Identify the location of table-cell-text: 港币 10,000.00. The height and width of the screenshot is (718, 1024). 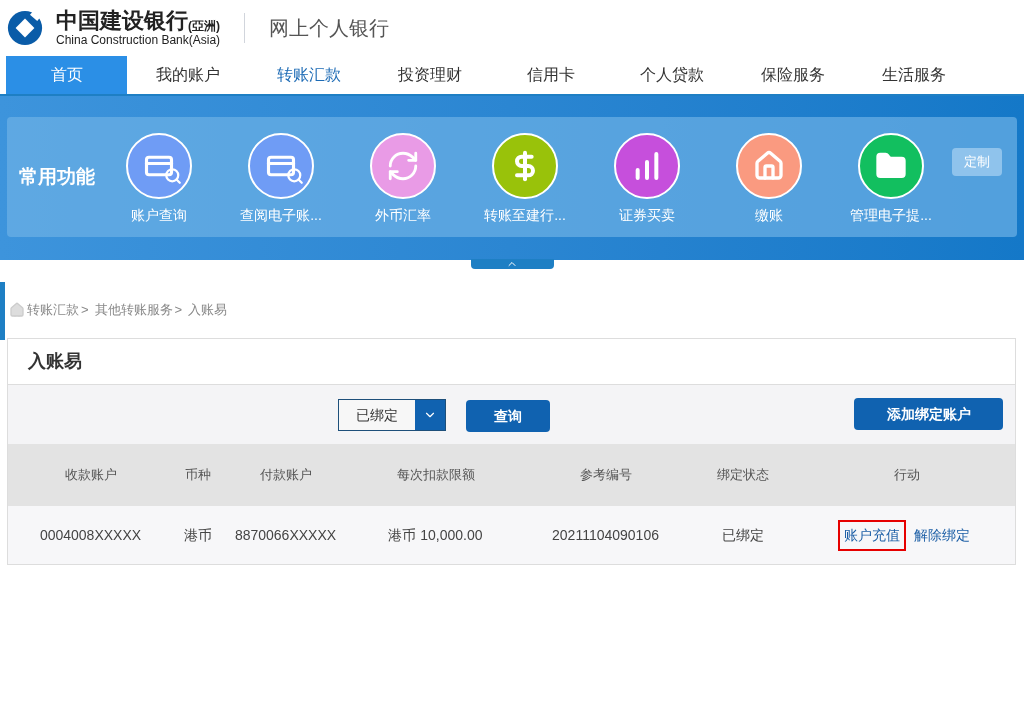
(435, 535).